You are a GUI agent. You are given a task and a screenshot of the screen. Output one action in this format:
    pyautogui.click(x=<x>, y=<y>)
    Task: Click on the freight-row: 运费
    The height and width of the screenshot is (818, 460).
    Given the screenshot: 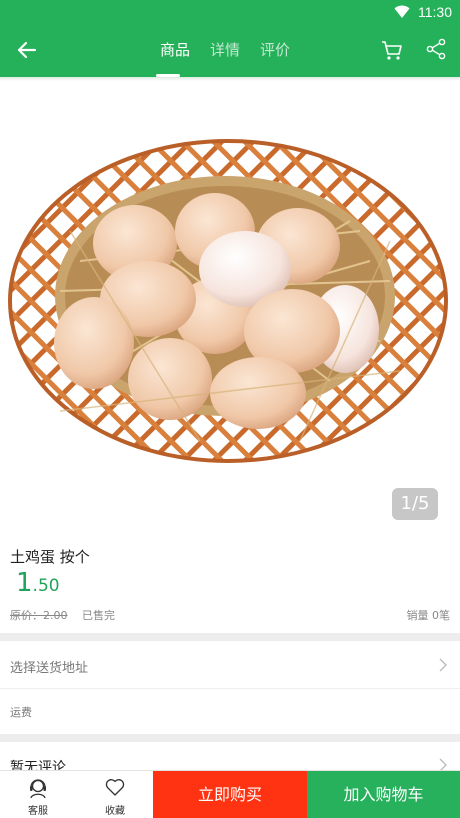 What is the action you would take?
    pyautogui.click(x=230, y=711)
    